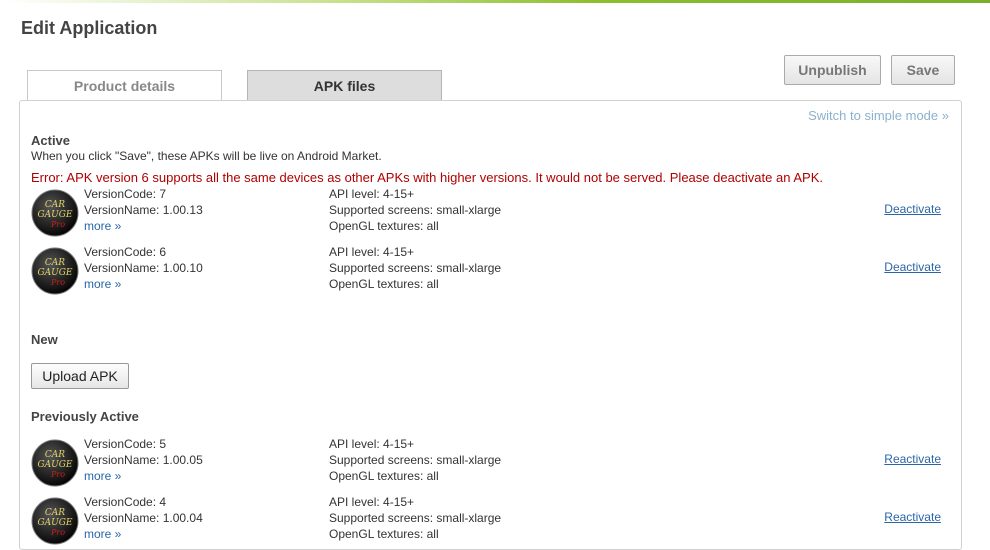 This screenshot has width=990, height=550. What do you see at coordinates (124, 85) in the screenshot?
I see `tab-product-details: Product details` at bounding box center [124, 85].